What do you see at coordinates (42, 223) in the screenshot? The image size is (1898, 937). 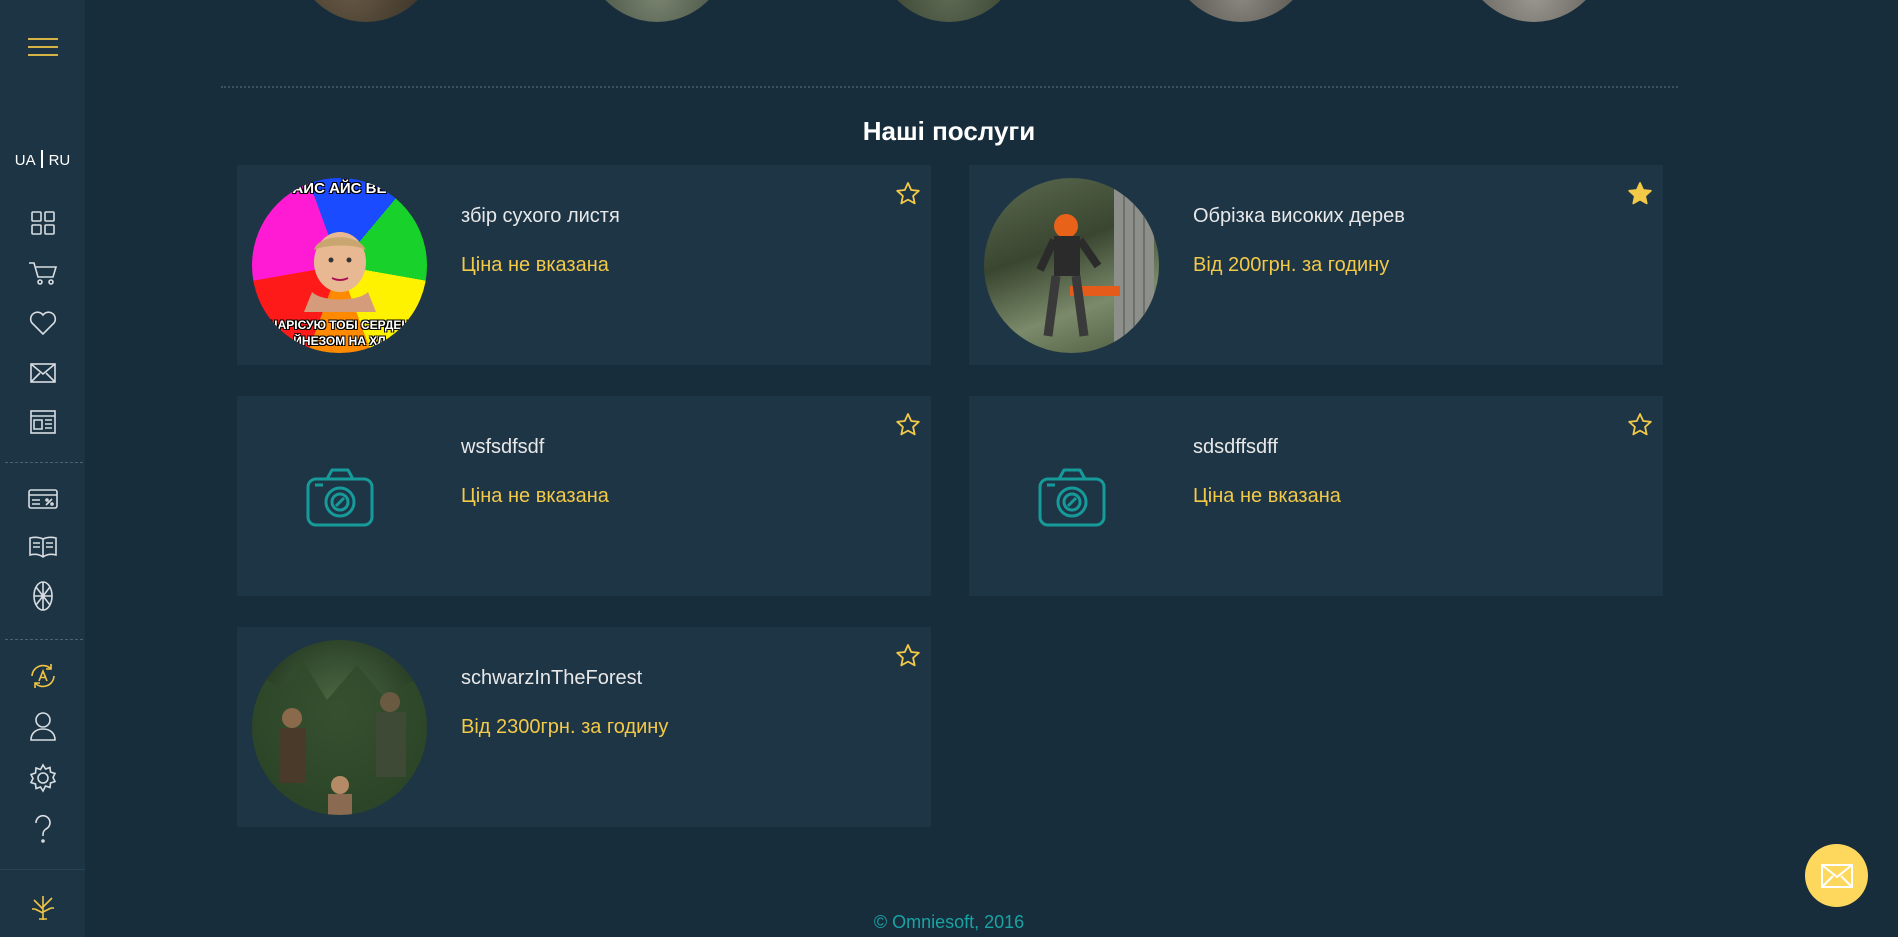 I see `grid-icon` at bounding box center [42, 223].